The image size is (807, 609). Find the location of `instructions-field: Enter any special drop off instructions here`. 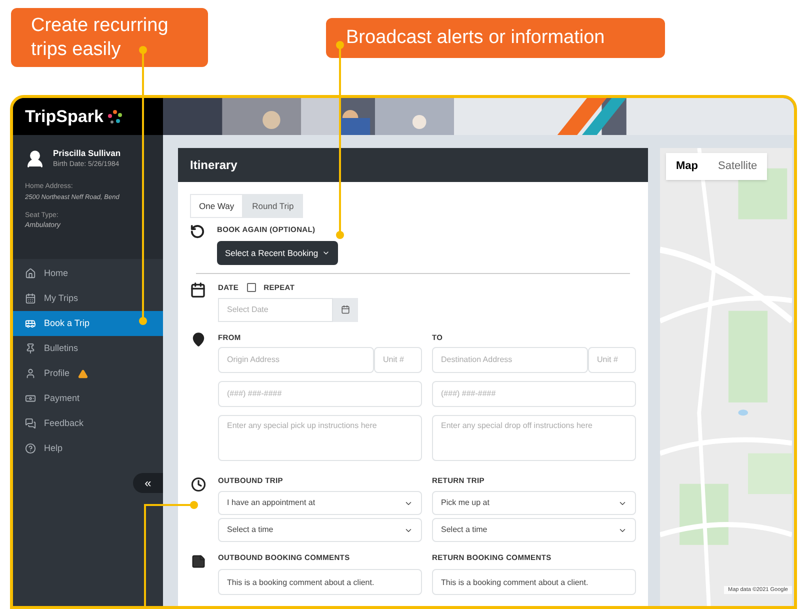

instructions-field: Enter any special drop off instructions here is located at coordinates (534, 437).